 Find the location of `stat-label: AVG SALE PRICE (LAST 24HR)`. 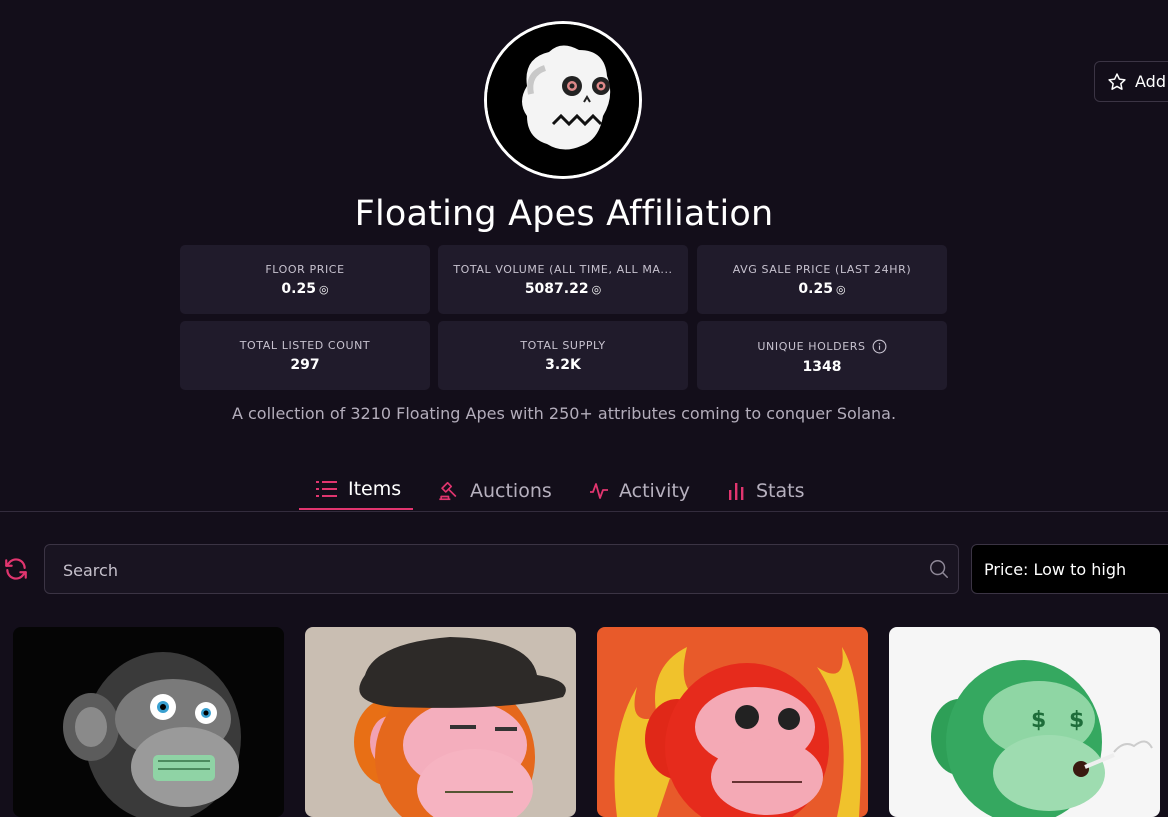

stat-label: AVG SALE PRICE (LAST 24HR) is located at coordinates (822, 269).